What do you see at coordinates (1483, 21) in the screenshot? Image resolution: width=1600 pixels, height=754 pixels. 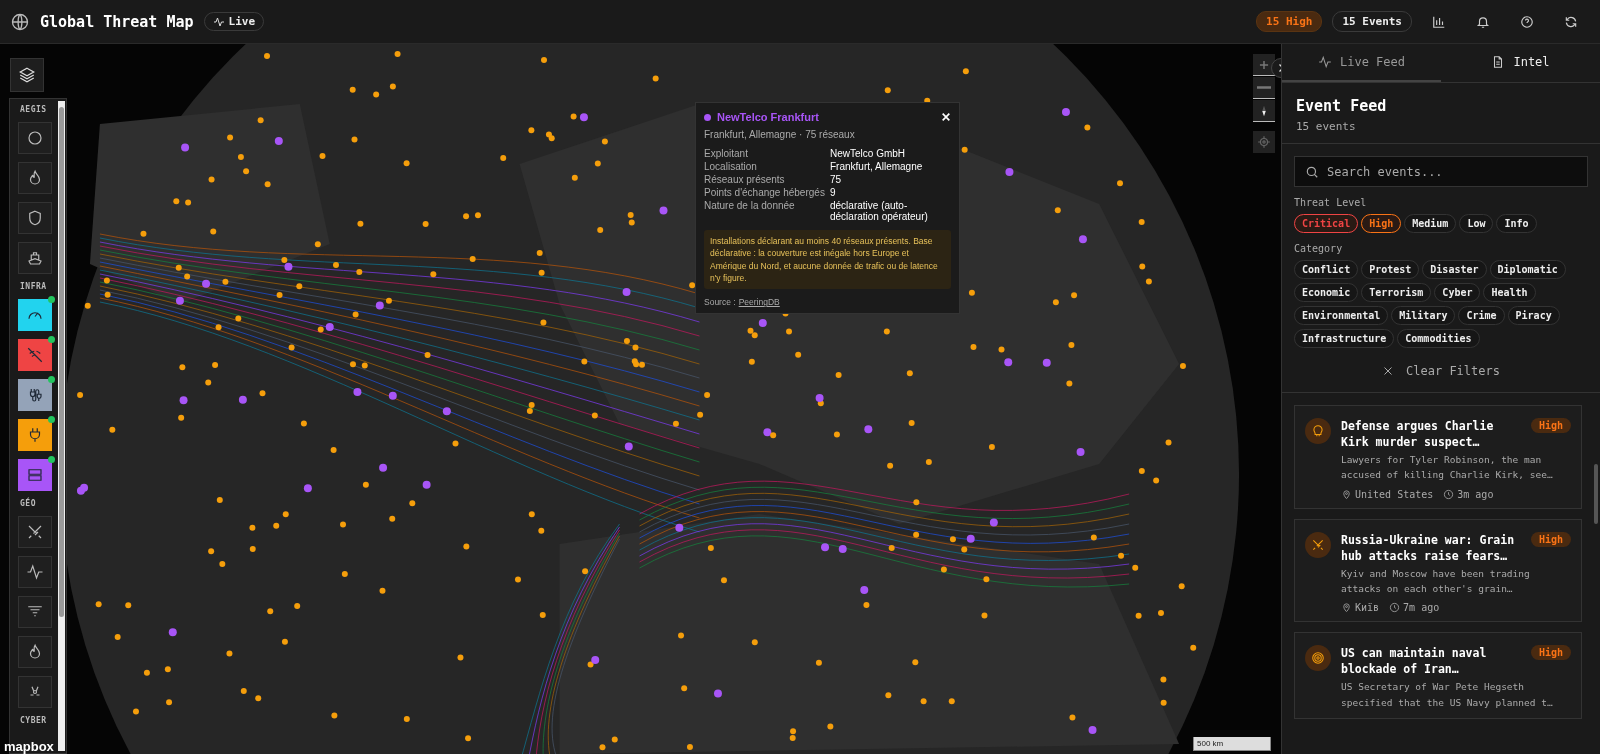 I see `bell-icon` at bounding box center [1483, 21].